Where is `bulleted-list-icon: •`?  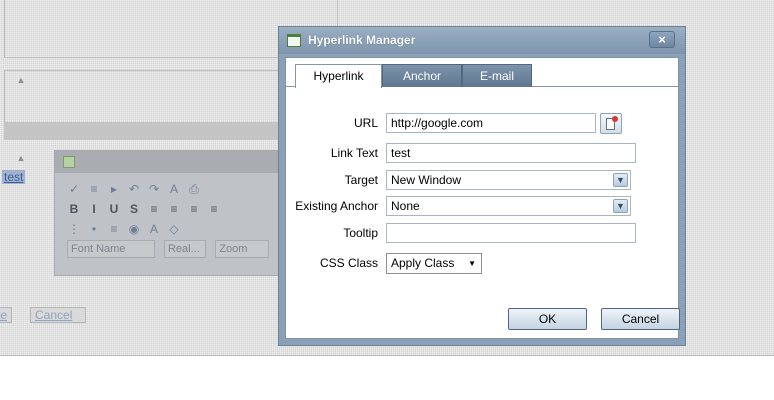
bulleted-list-icon: • is located at coordinates (94, 229).